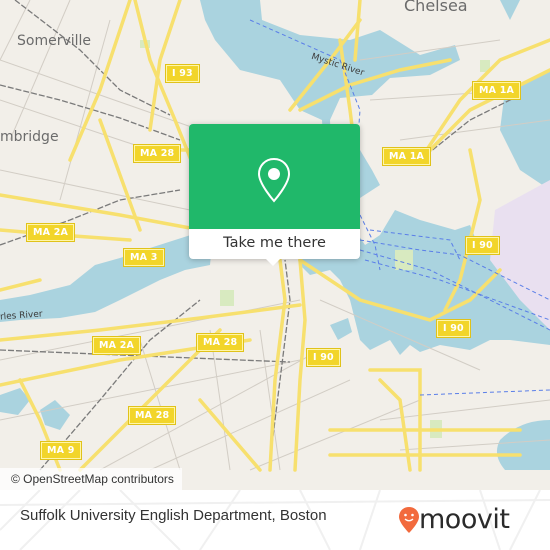 The image size is (550, 550). What do you see at coordinates (144, 257) in the screenshot?
I see `route-shield-ma3: MA 3` at bounding box center [144, 257].